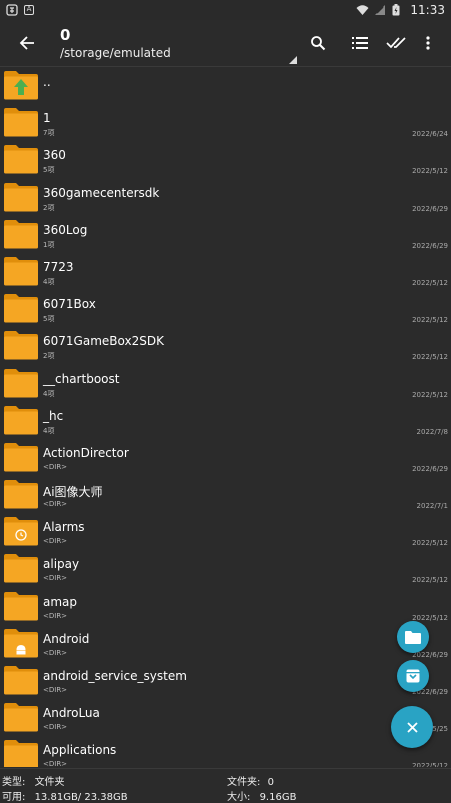 This screenshot has width=451, height=803. Describe the element at coordinates (49, 244) in the screenshot. I see `file-subinfo: 1项` at that location.